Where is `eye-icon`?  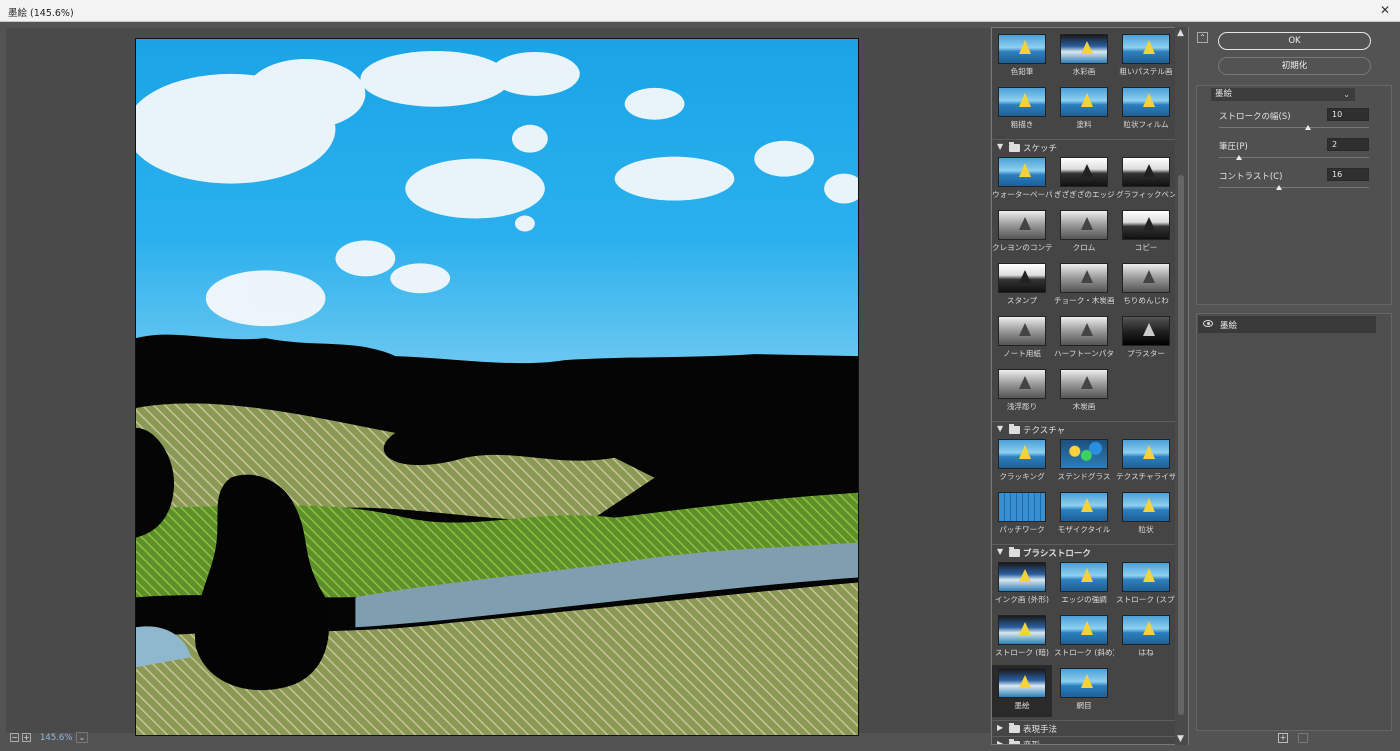 eye-icon is located at coordinates (1208, 323).